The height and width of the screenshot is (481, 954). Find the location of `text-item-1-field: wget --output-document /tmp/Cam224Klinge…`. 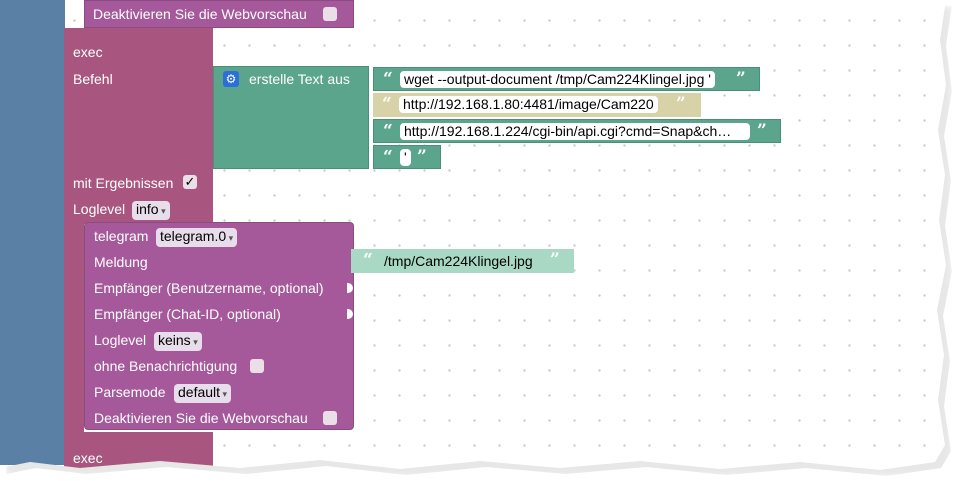

text-item-1-field: wget --output-document /tmp/Cam224Klinge… is located at coordinates (557, 79).